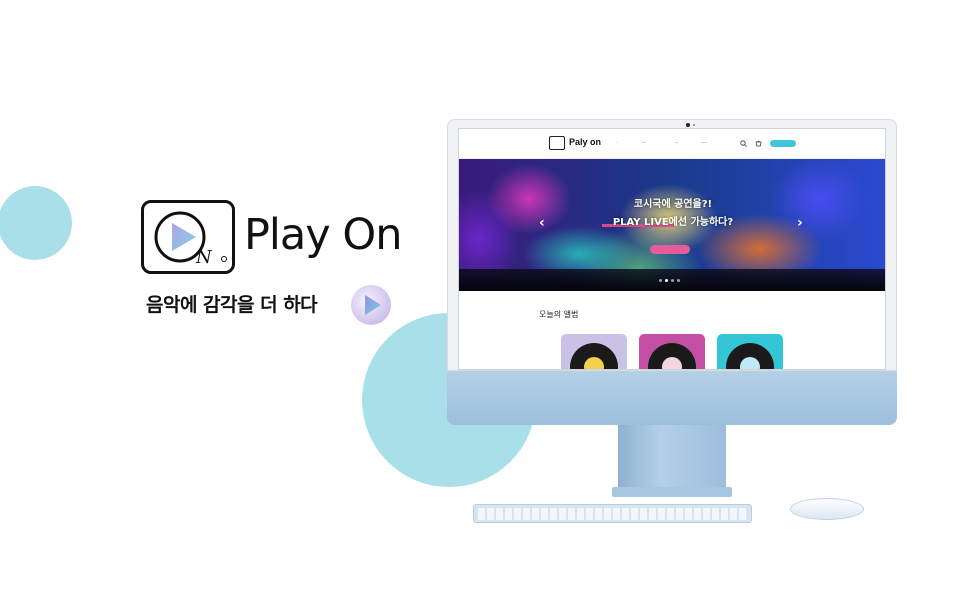 The height and width of the screenshot is (600, 960). What do you see at coordinates (232, 305) in the screenshot?
I see `tagline: 음악에 감각을 더 하다` at bounding box center [232, 305].